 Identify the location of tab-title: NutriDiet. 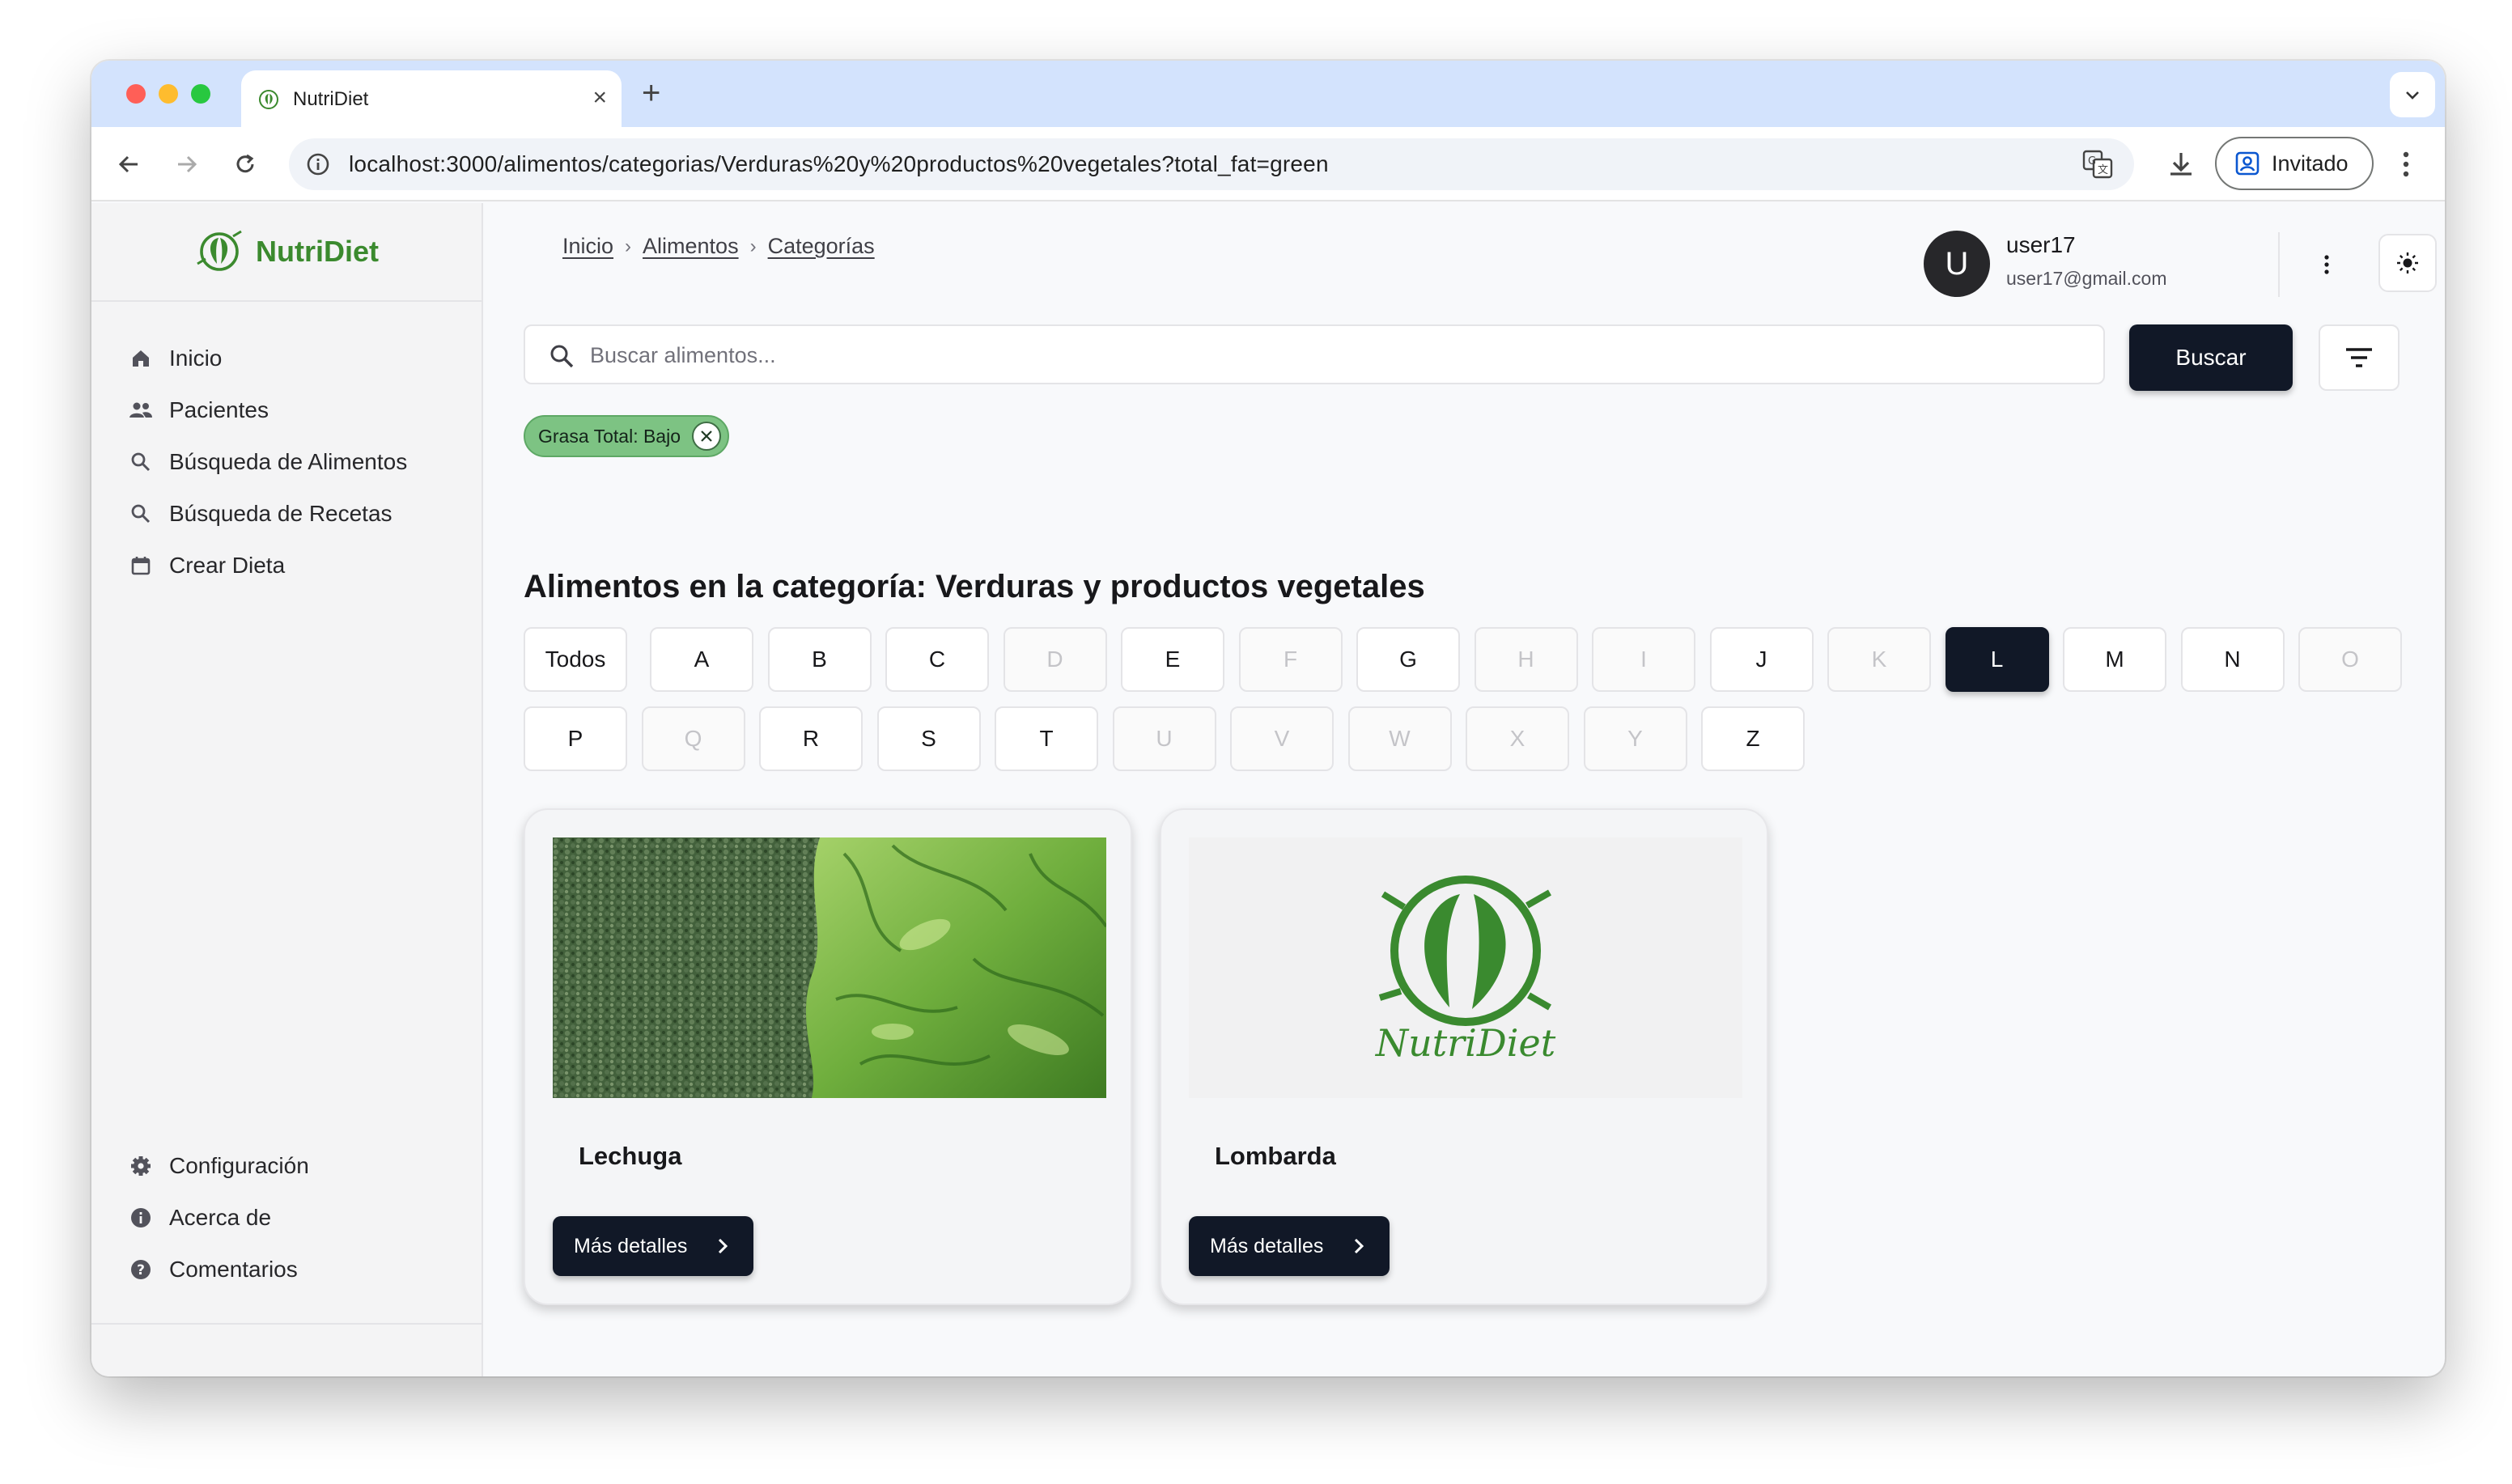
(331, 99).